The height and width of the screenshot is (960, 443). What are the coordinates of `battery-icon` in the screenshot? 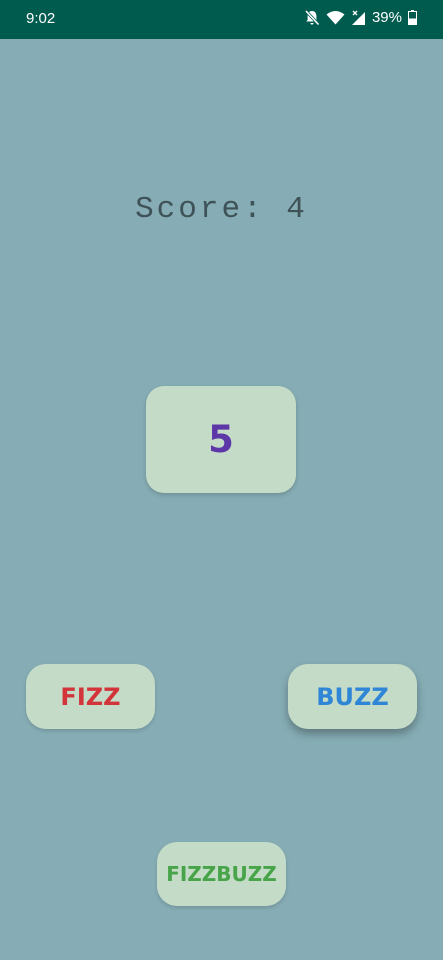 It's located at (412, 17).